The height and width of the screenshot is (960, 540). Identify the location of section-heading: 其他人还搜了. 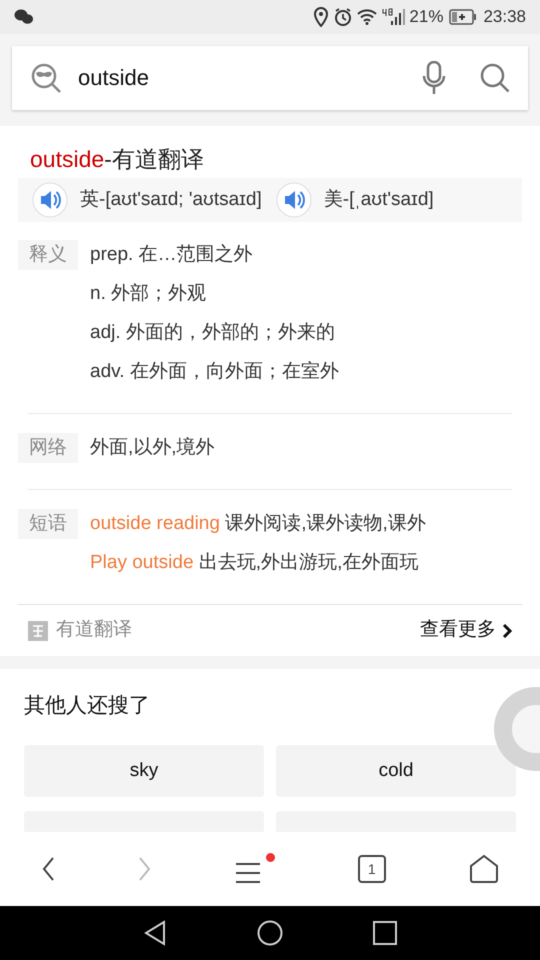
(87, 706).